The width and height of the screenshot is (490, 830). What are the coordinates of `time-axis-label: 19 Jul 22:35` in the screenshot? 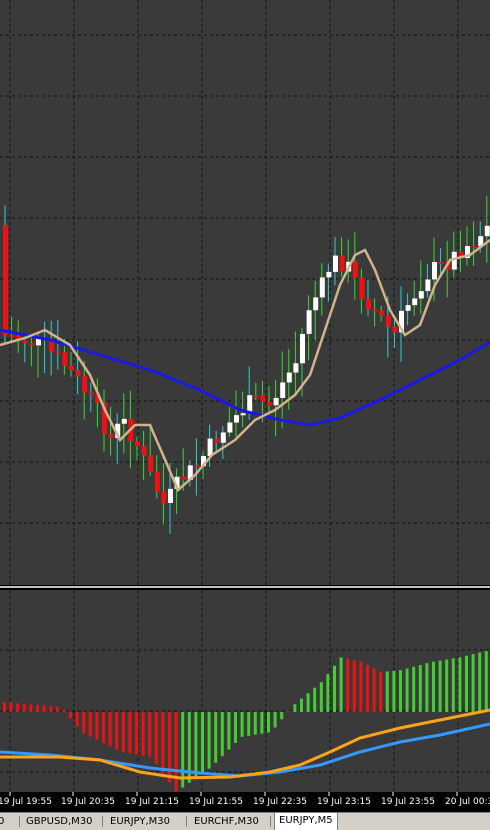 It's located at (280, 802).